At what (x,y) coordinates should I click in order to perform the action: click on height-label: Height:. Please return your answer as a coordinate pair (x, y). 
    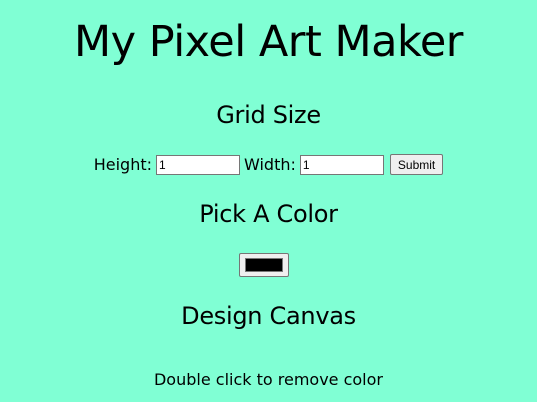
    Looking at the image, I should click on (123, 164).